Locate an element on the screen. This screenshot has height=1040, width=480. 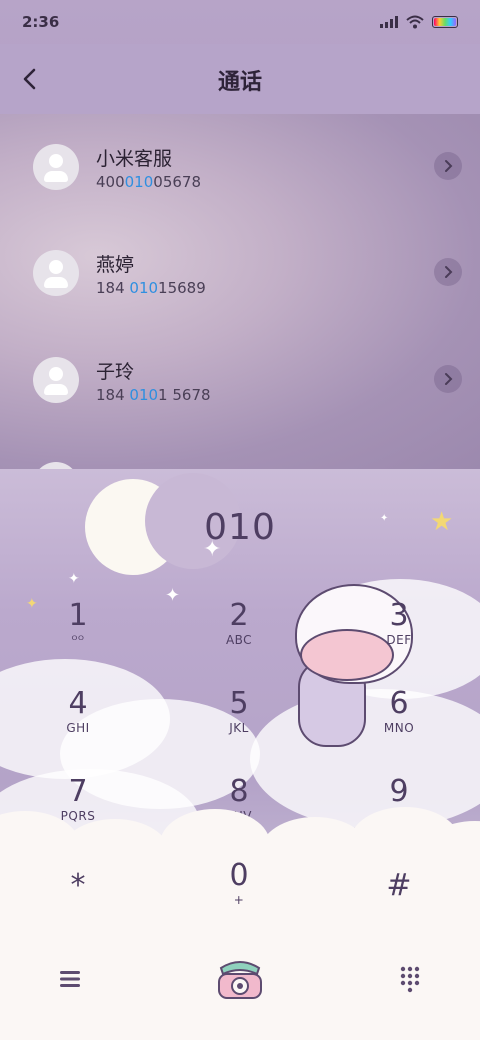
contact-row: 小米客服 40001005678 is located at coordinates (240, 167).